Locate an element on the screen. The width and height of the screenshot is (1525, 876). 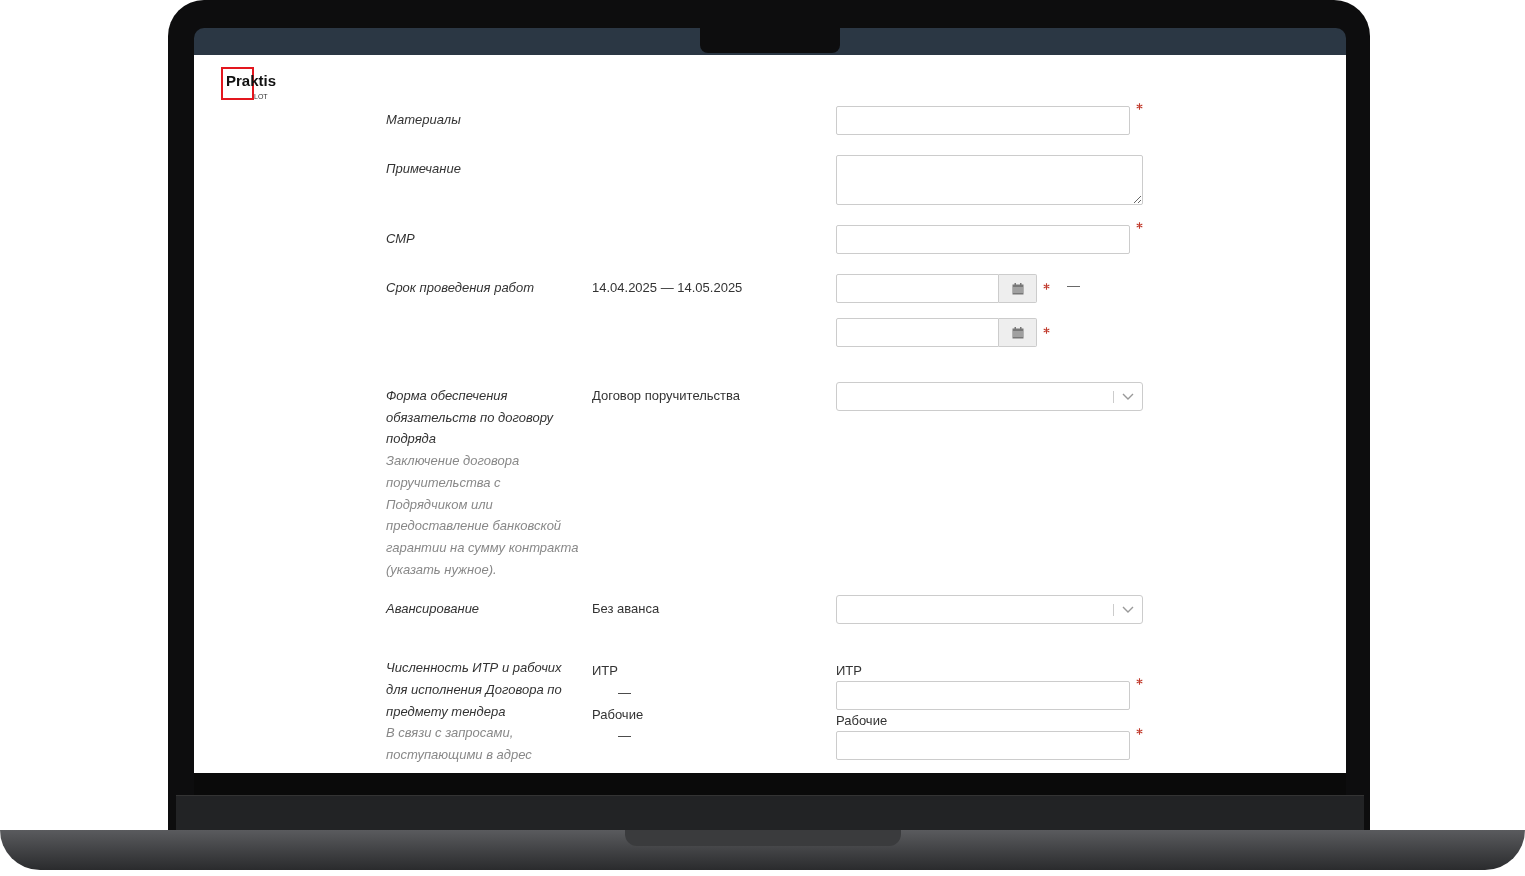
textarea-field is located at coordinates (989, 180).